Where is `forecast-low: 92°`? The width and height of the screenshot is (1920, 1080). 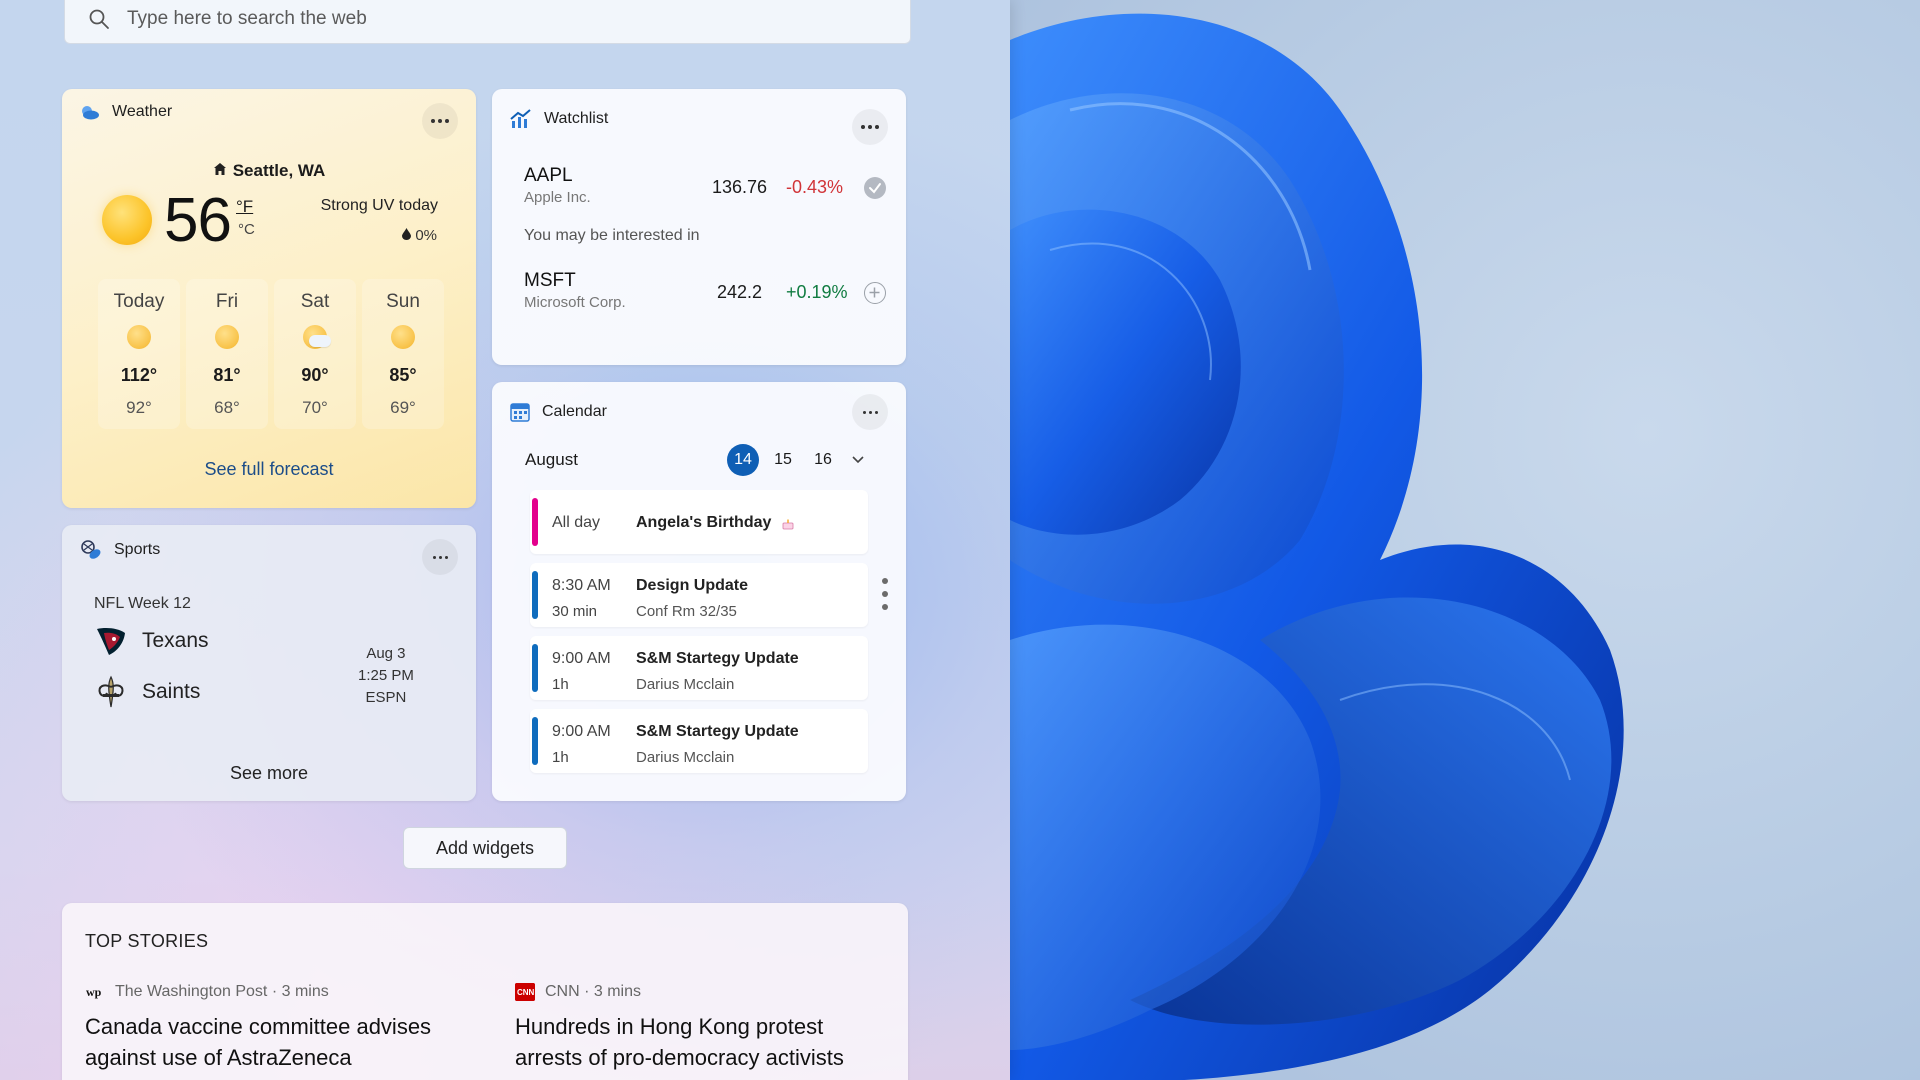 forecast-low: 92° is located at coordinates (139, 407).